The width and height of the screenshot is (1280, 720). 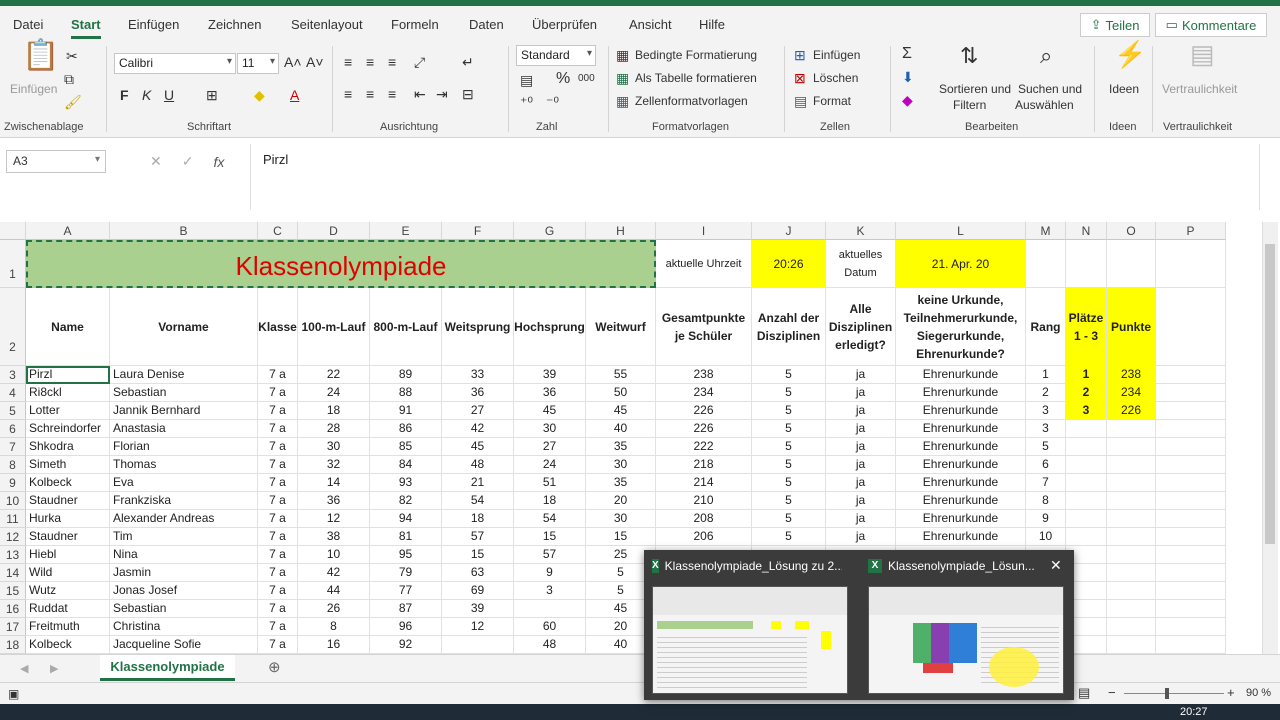 I want to click on cell-weitsprung: 69, so click(x=478, y=591).